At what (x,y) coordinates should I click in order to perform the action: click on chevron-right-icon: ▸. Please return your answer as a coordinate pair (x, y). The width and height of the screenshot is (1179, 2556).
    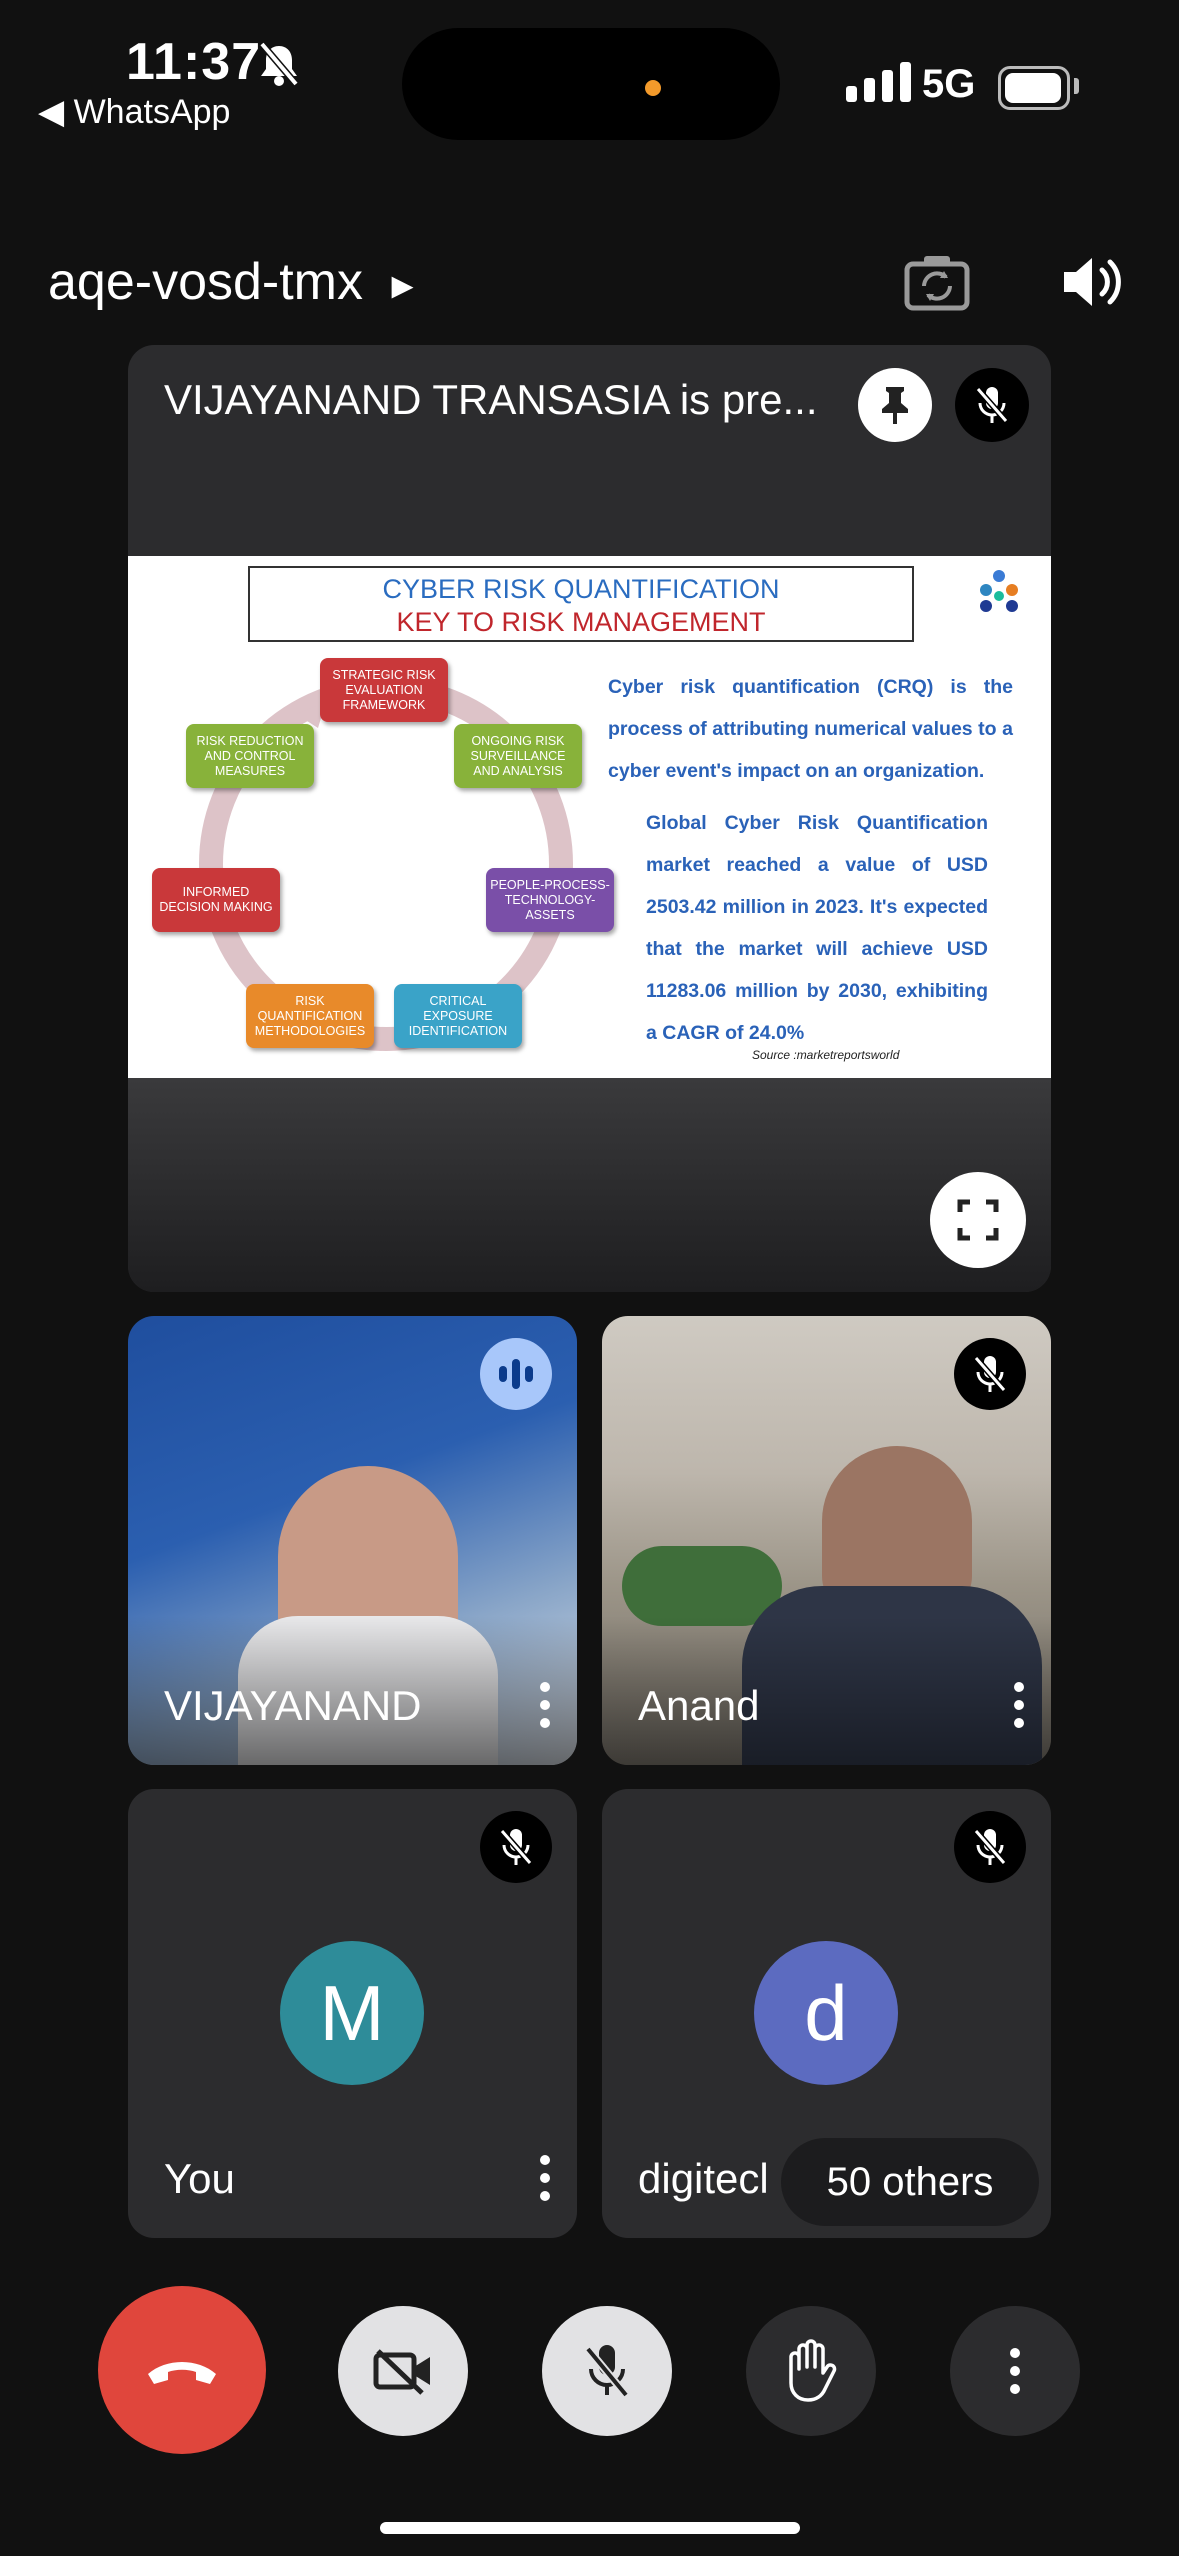
    Looking at the image, I should click on (402, 284).